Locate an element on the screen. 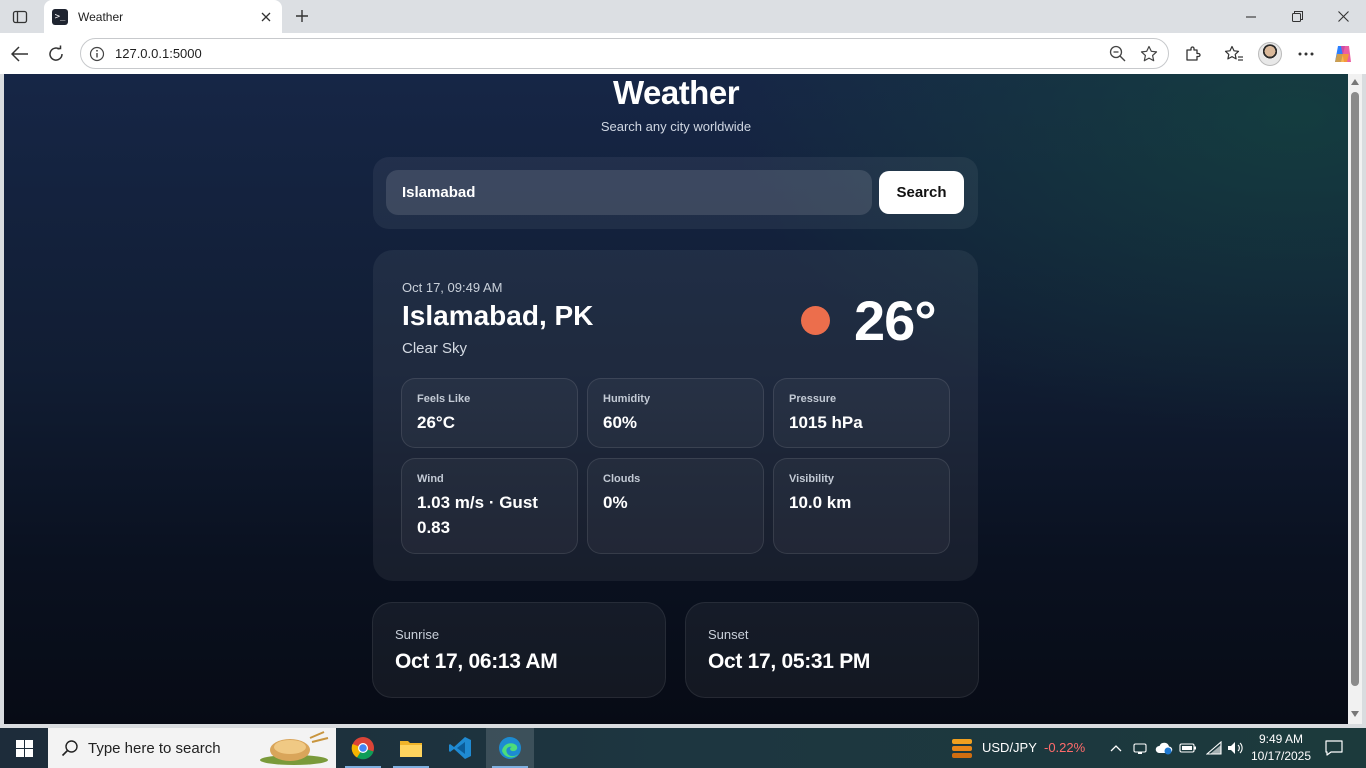 Image resolution: width=1366 pixels, height=768 pixels. taskbar-vscode is located at coordinates (460, 748).